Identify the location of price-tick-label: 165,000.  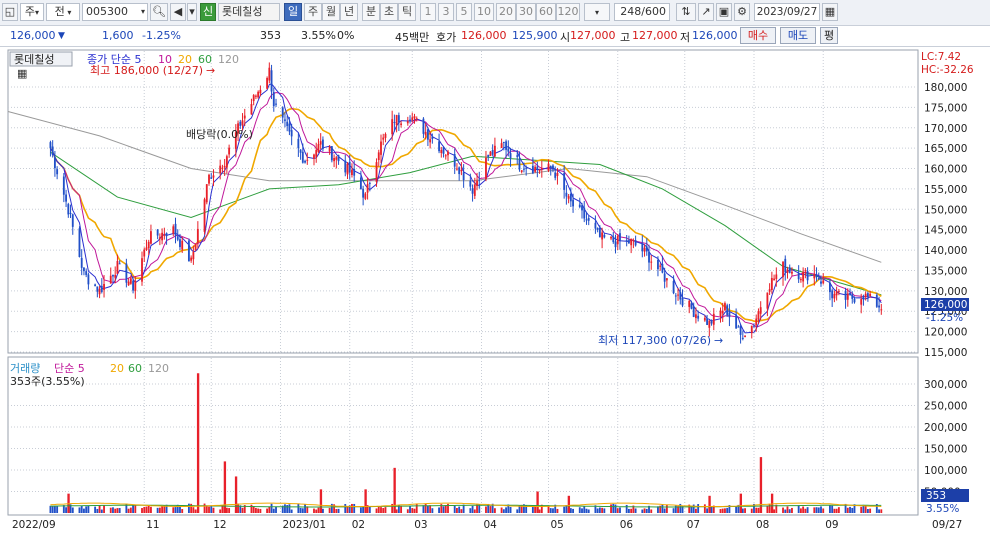
(945, 149).